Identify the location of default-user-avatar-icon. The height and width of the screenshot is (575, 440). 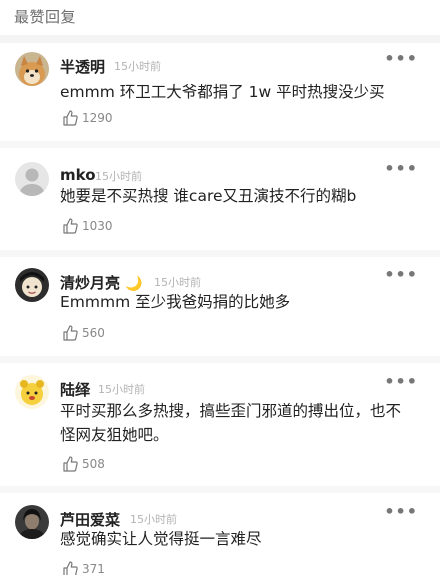
(32, 179).